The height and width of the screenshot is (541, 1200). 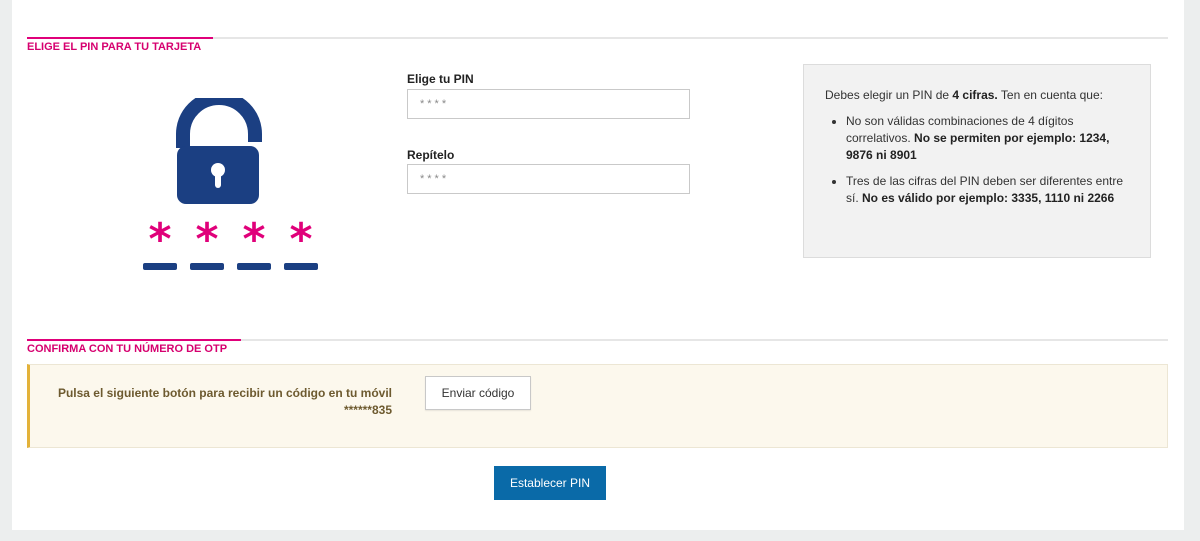 What do you see at coordinates (478, 393) in the screenshot?
I see `send-code-button: Enviar código` at bounding box center [478, 393].